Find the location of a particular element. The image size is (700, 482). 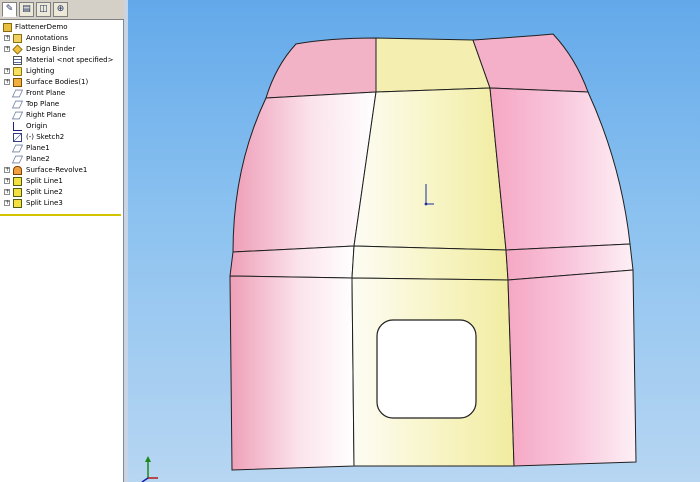

tree-item-label: Plane2 is located at coordinates (38, 159).